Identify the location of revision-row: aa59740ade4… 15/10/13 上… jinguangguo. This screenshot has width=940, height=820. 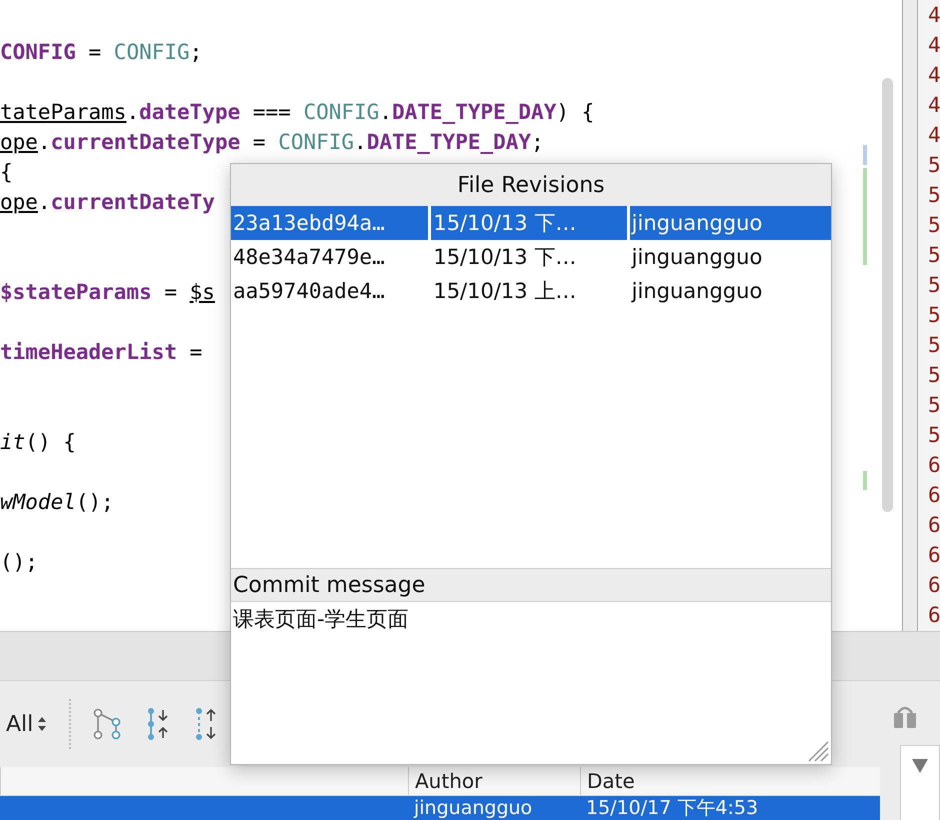
(531, 291).